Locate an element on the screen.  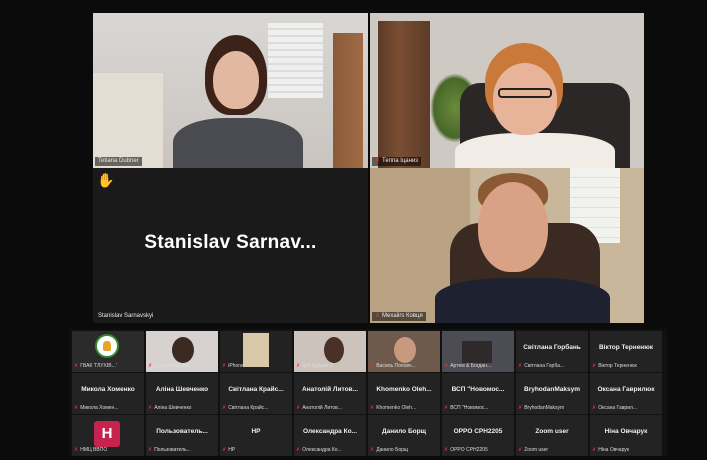
gallery-tile-name: Zoom user is located at coordinates (552, 431).